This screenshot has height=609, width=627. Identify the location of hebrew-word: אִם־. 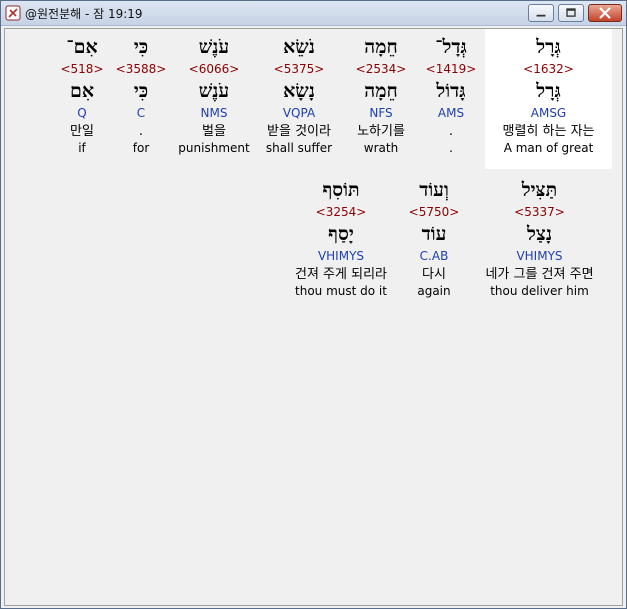
(82, 47).